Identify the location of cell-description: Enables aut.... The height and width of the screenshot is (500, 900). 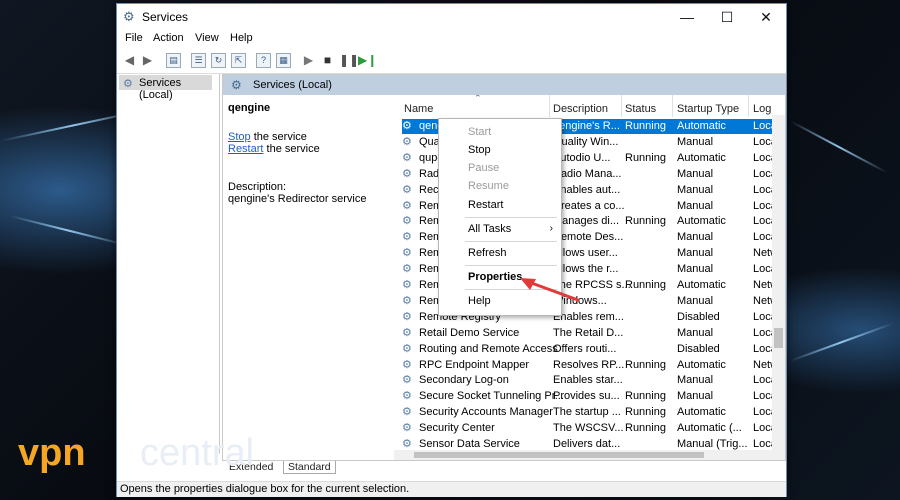
(587, 189).